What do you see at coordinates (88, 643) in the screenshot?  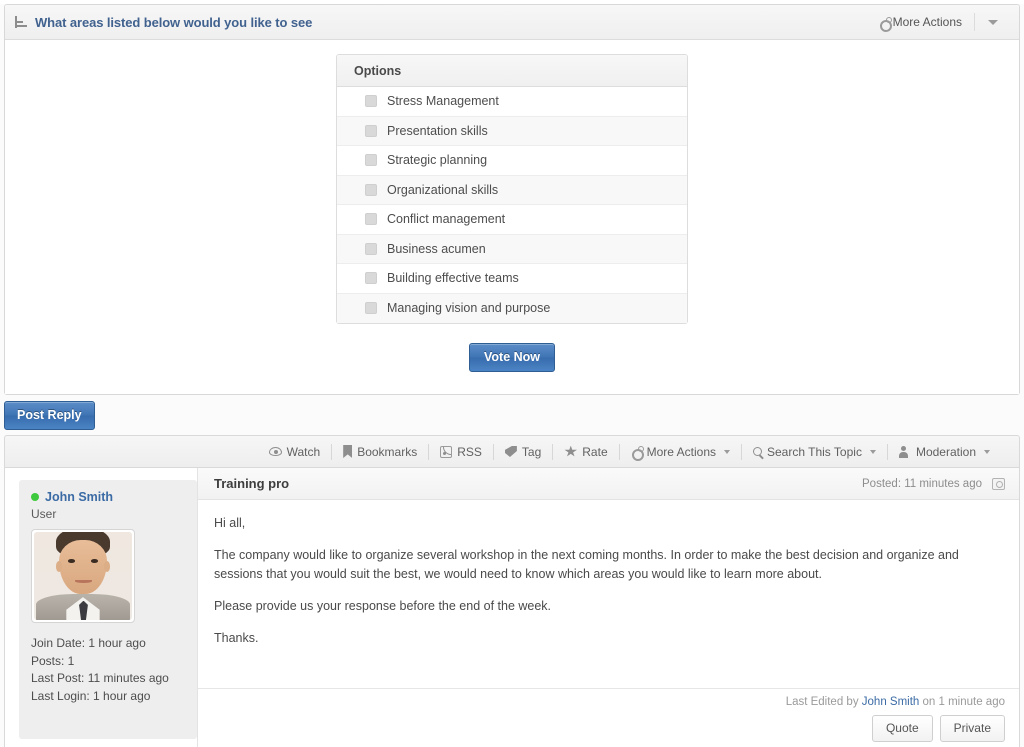 I see `author-stat: Join Date: 1 hour ago` at bounding box center [88, 643].